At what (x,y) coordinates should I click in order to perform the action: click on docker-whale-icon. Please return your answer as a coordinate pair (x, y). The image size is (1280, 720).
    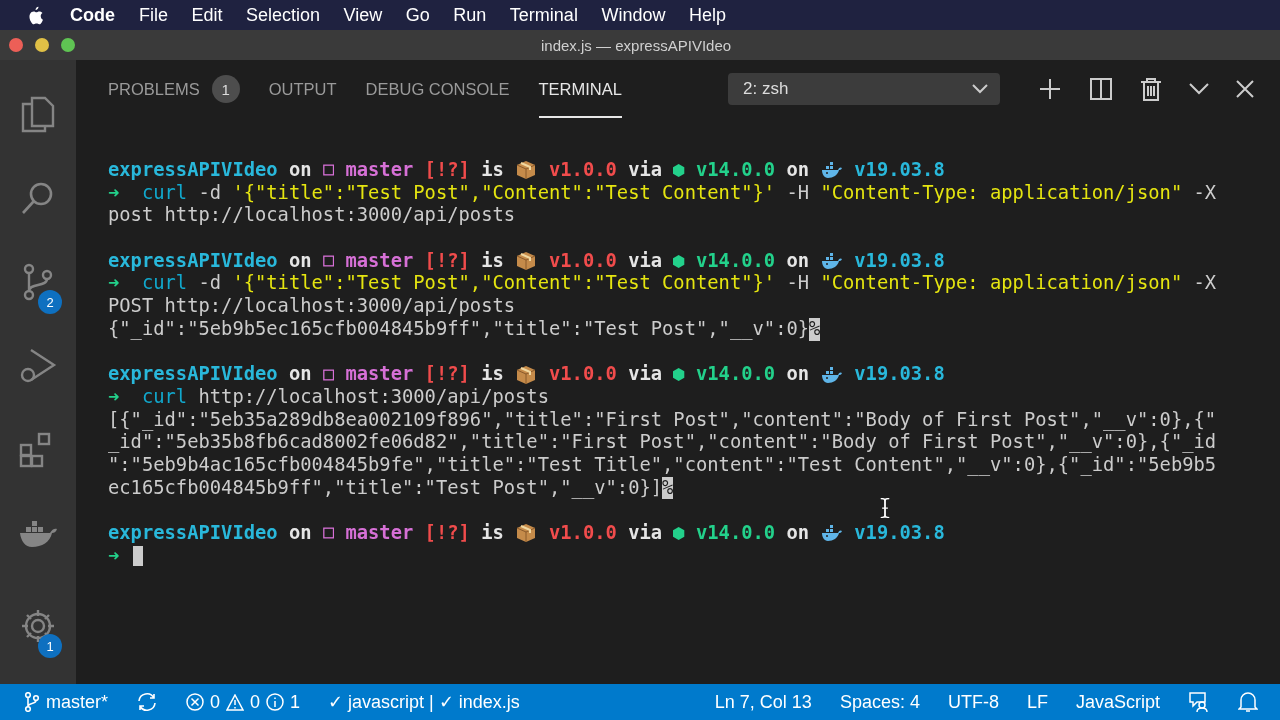
    Looking at the image, I should click on (38, 534).